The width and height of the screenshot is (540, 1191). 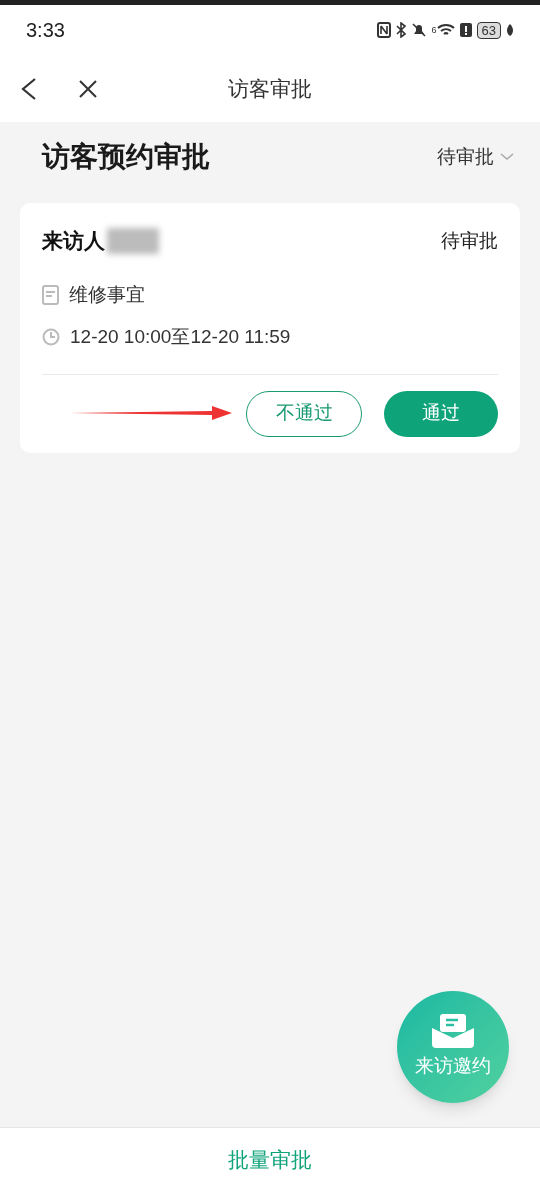 I want to click on nfc-icon, so click(x=383, y=30).